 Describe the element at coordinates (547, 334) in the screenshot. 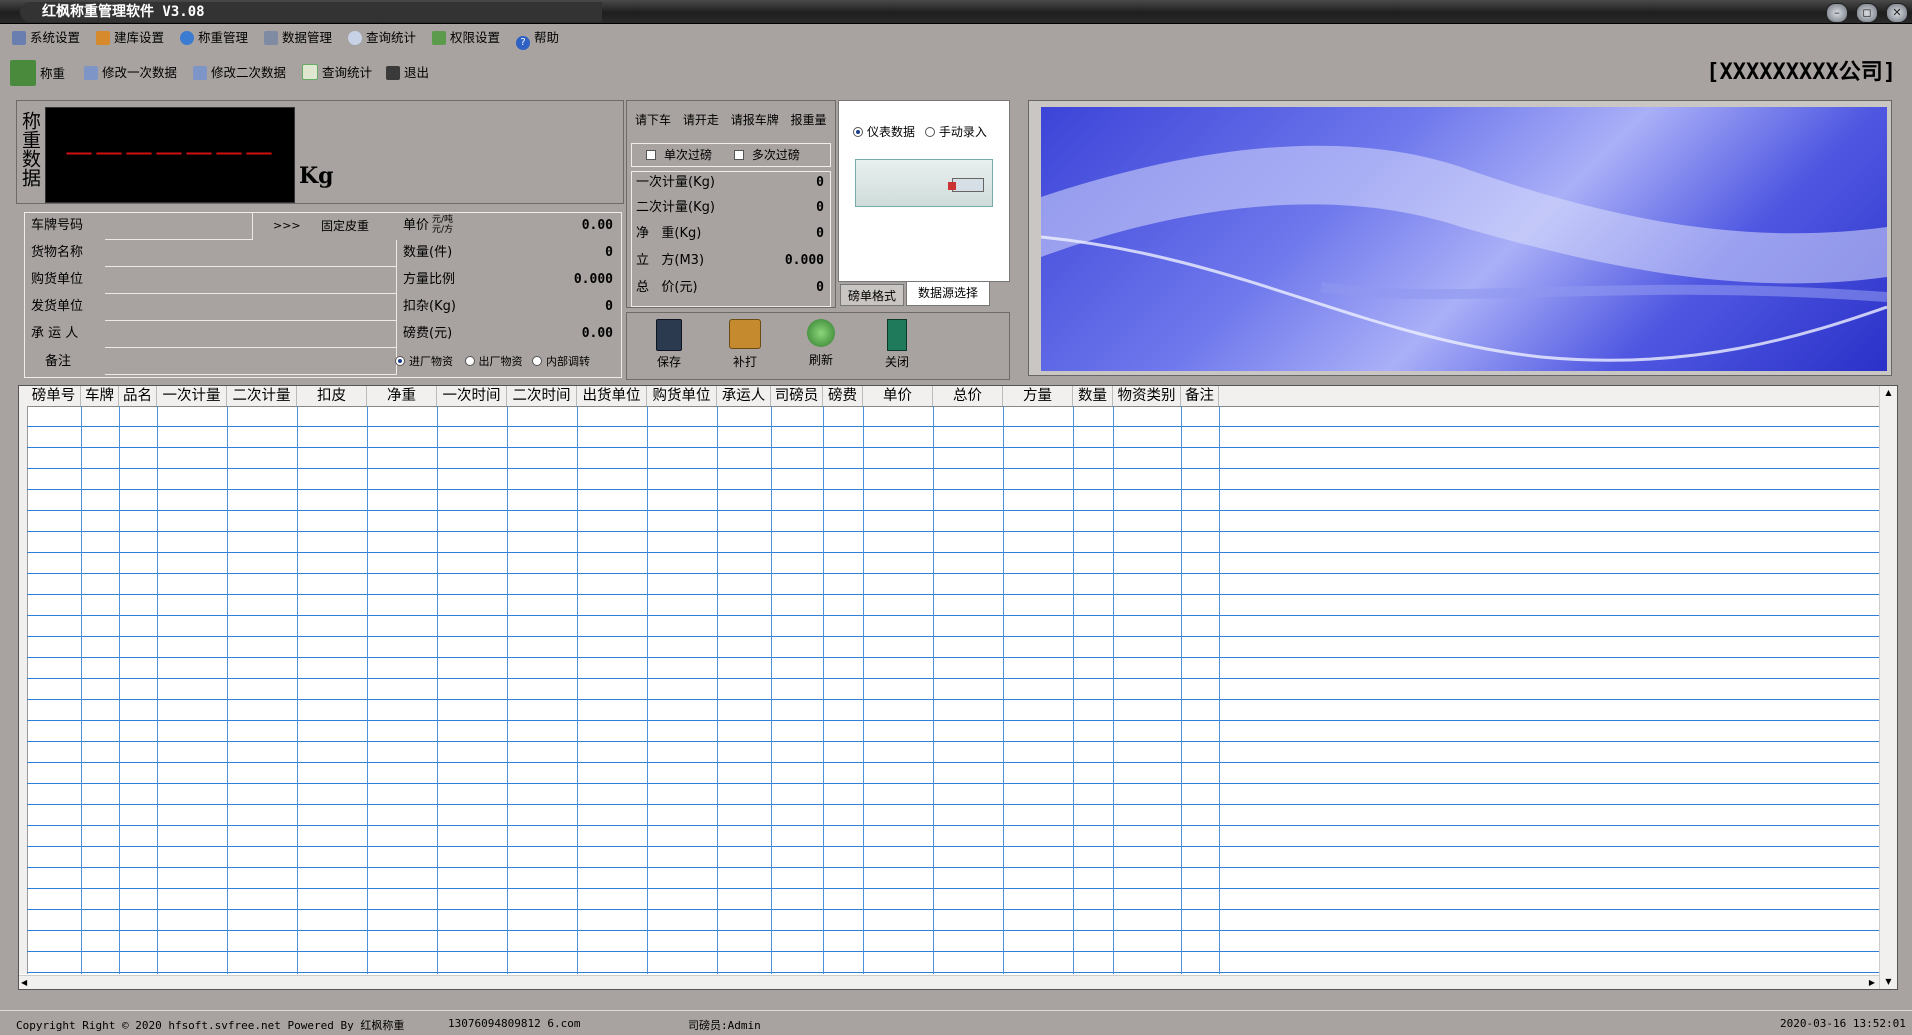

I see `fee-input: 0.00` at that location.